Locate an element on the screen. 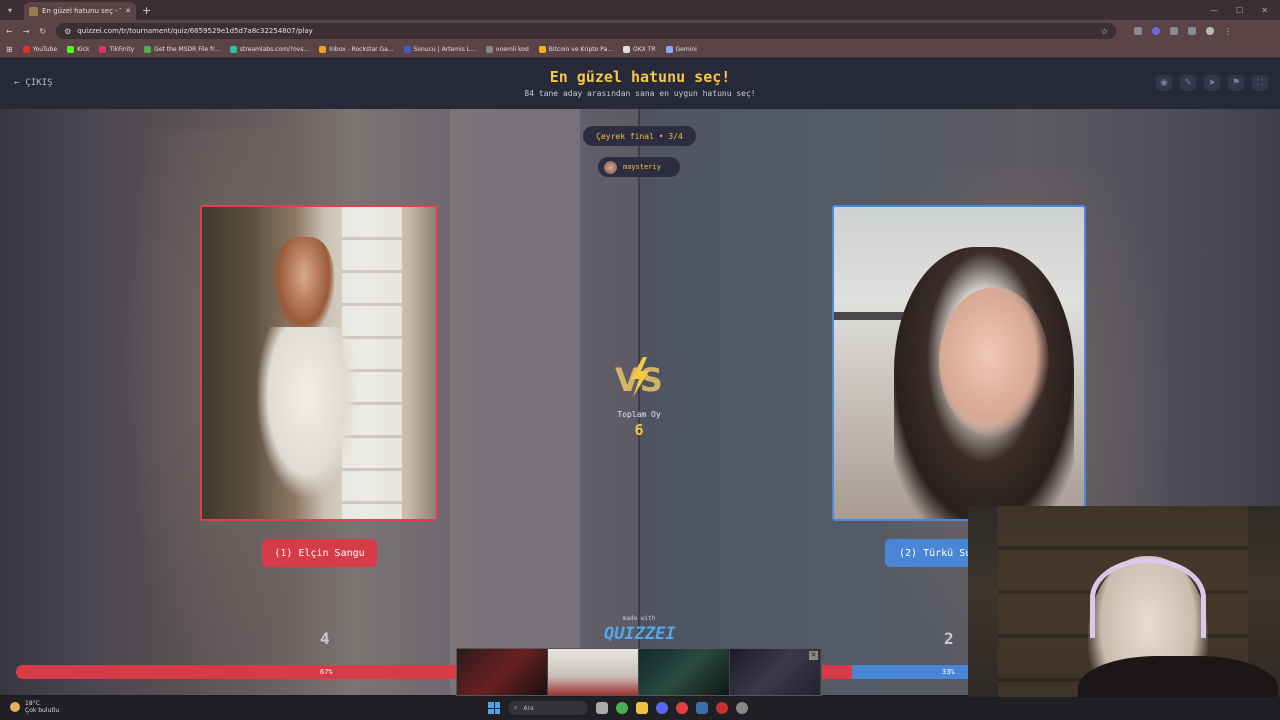 Image resolution: width=1280 pixels, height=720 pixels. bookmark-label: TikFinity is located at coordinates (122, 49).